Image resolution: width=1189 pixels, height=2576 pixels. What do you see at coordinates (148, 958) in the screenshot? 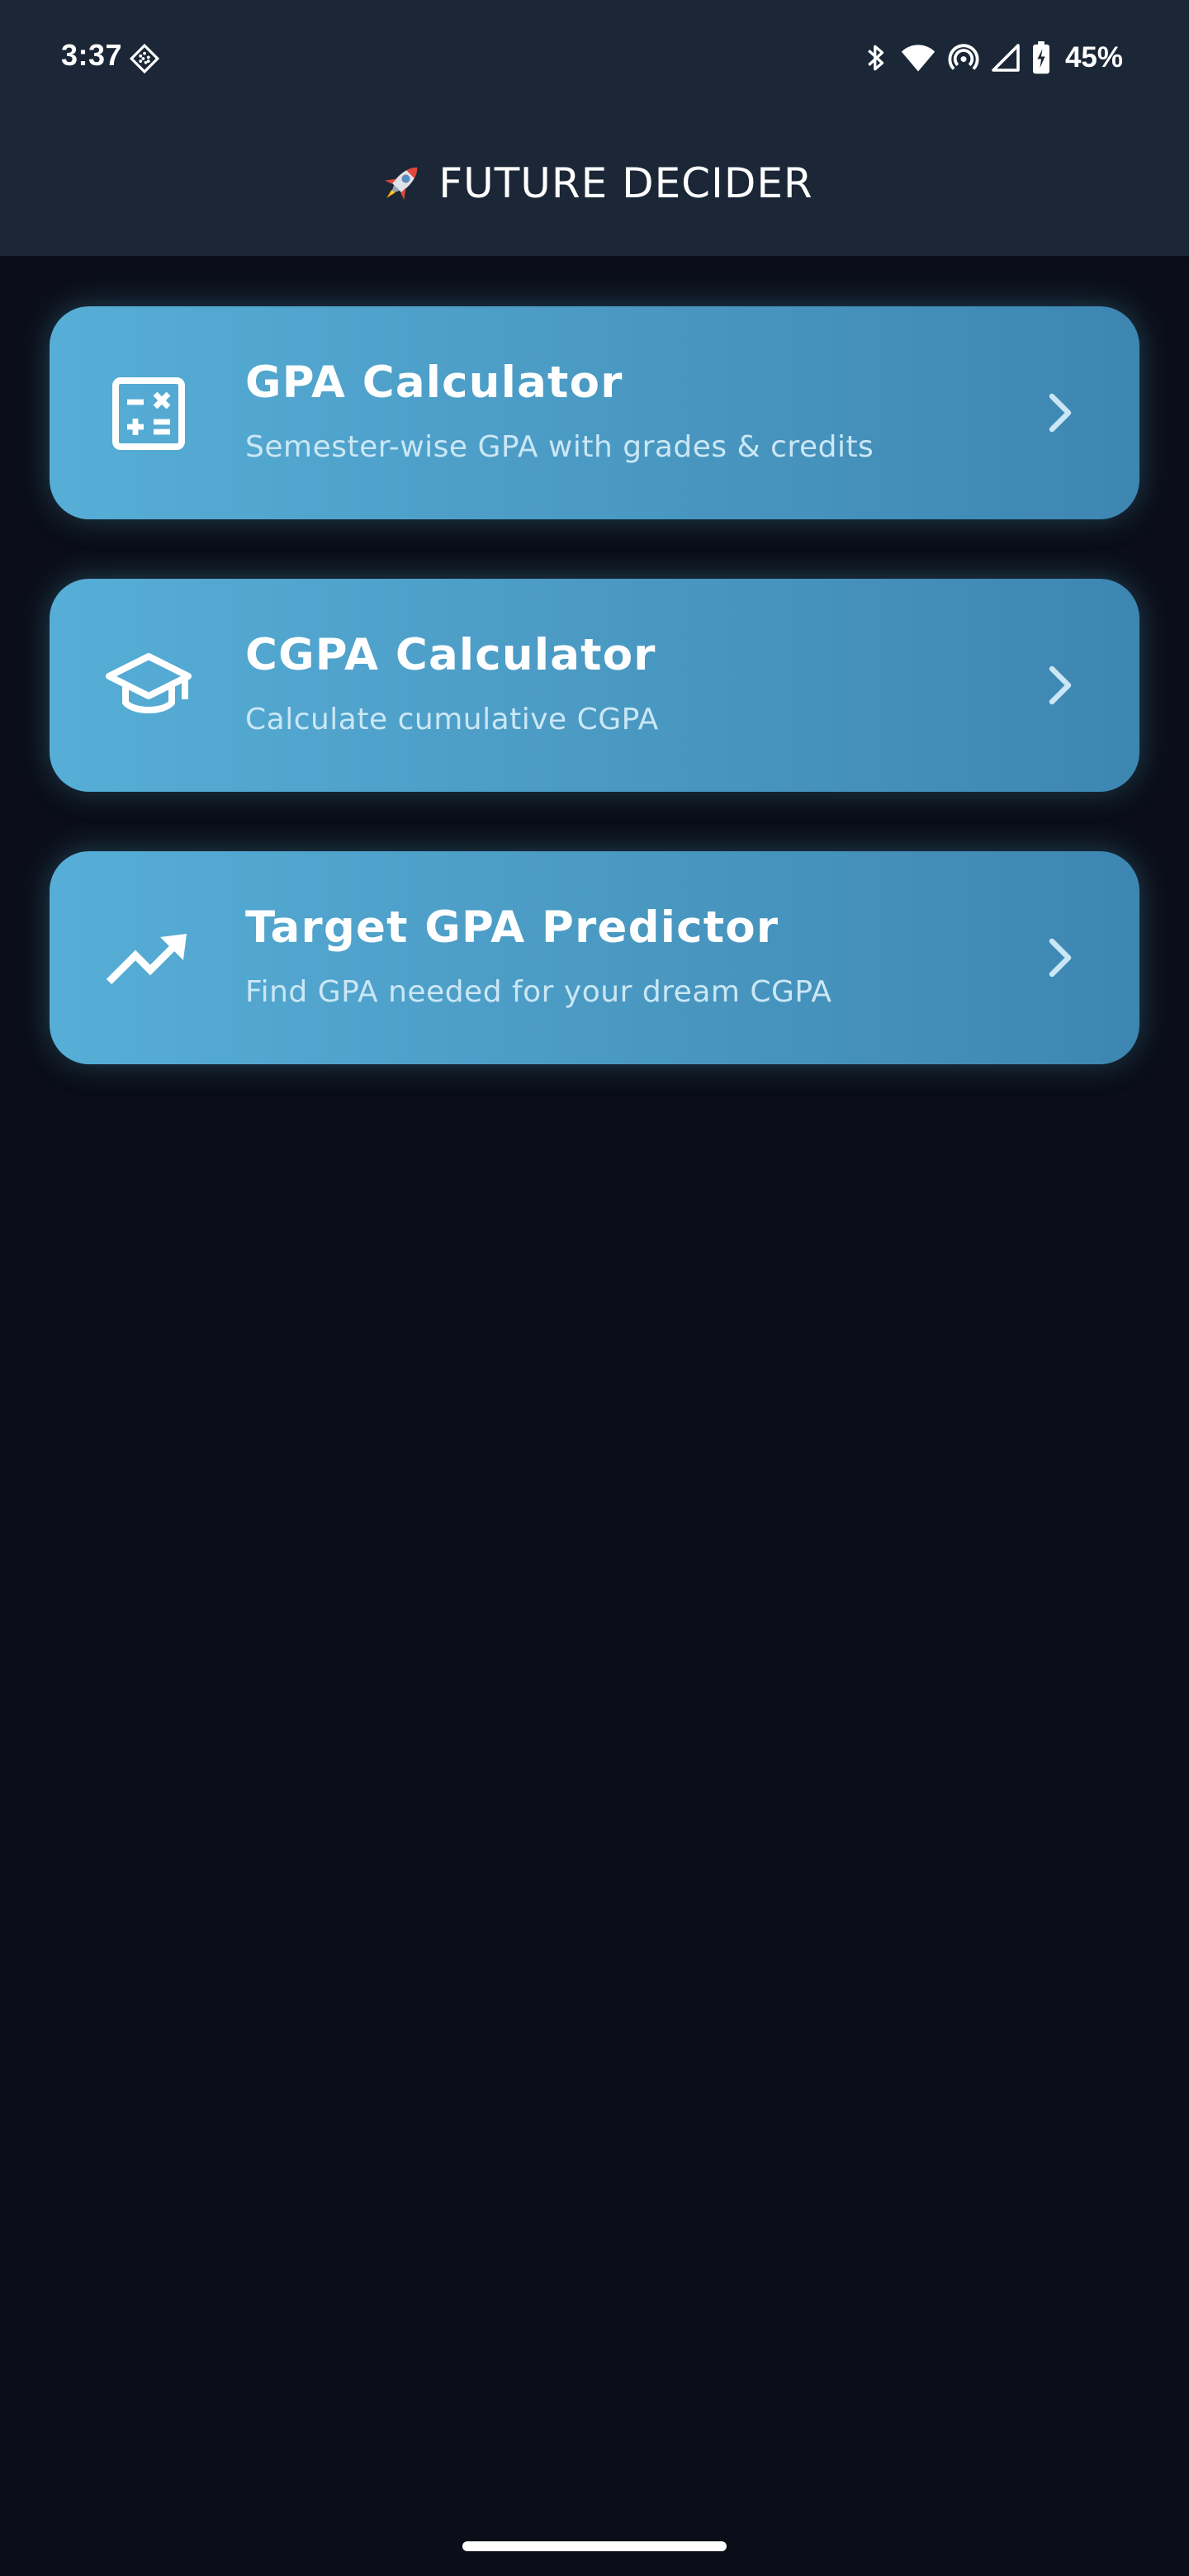
I see `trending-up-icon` at bounding box center [148, 958].